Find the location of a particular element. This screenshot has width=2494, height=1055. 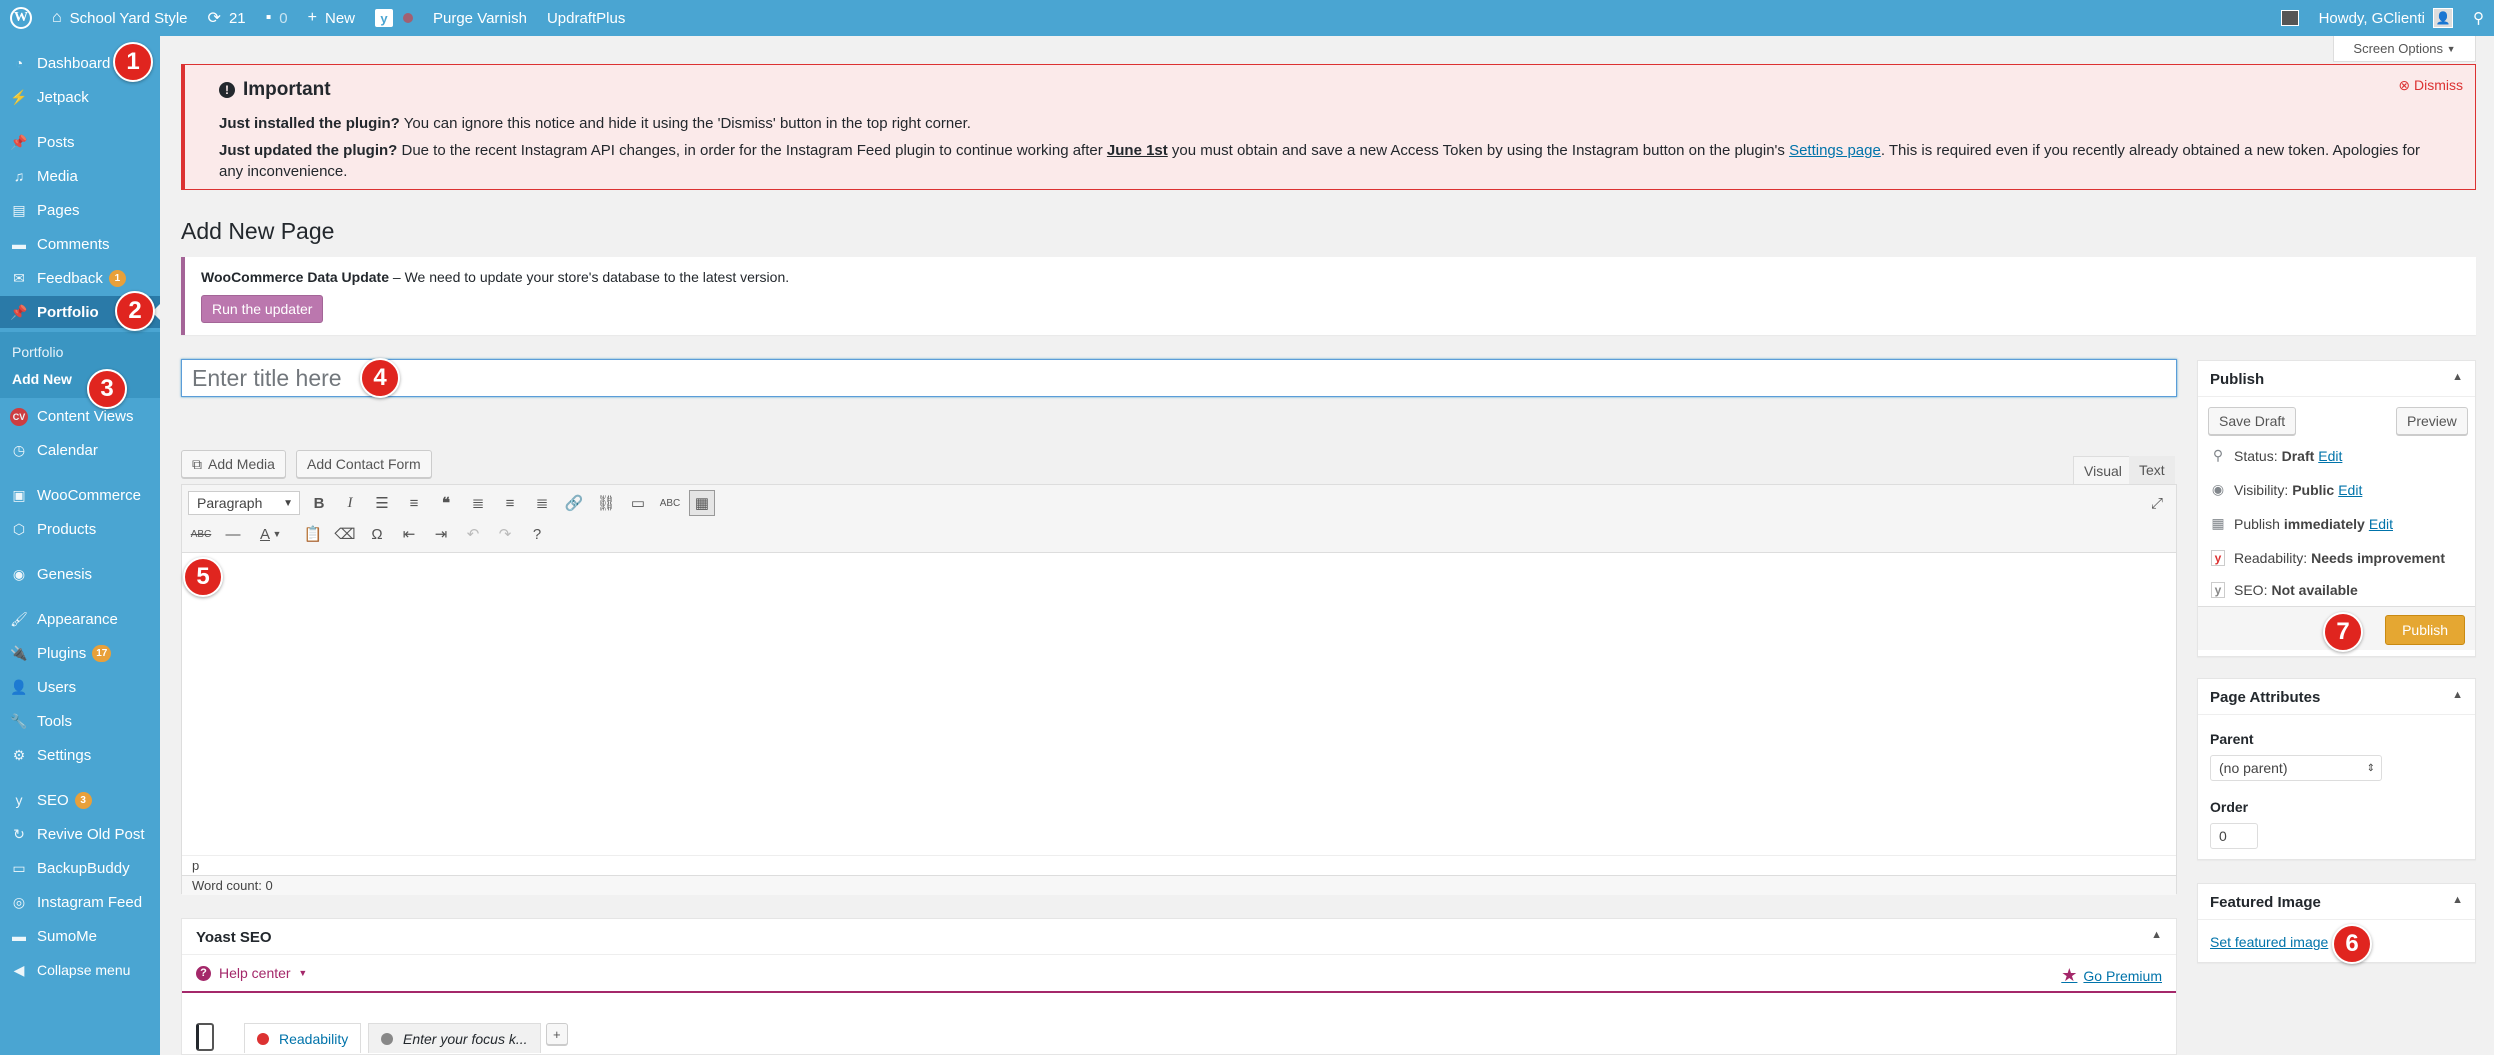

dashboard-icon: ◔ is located at coordinates (19, 63).